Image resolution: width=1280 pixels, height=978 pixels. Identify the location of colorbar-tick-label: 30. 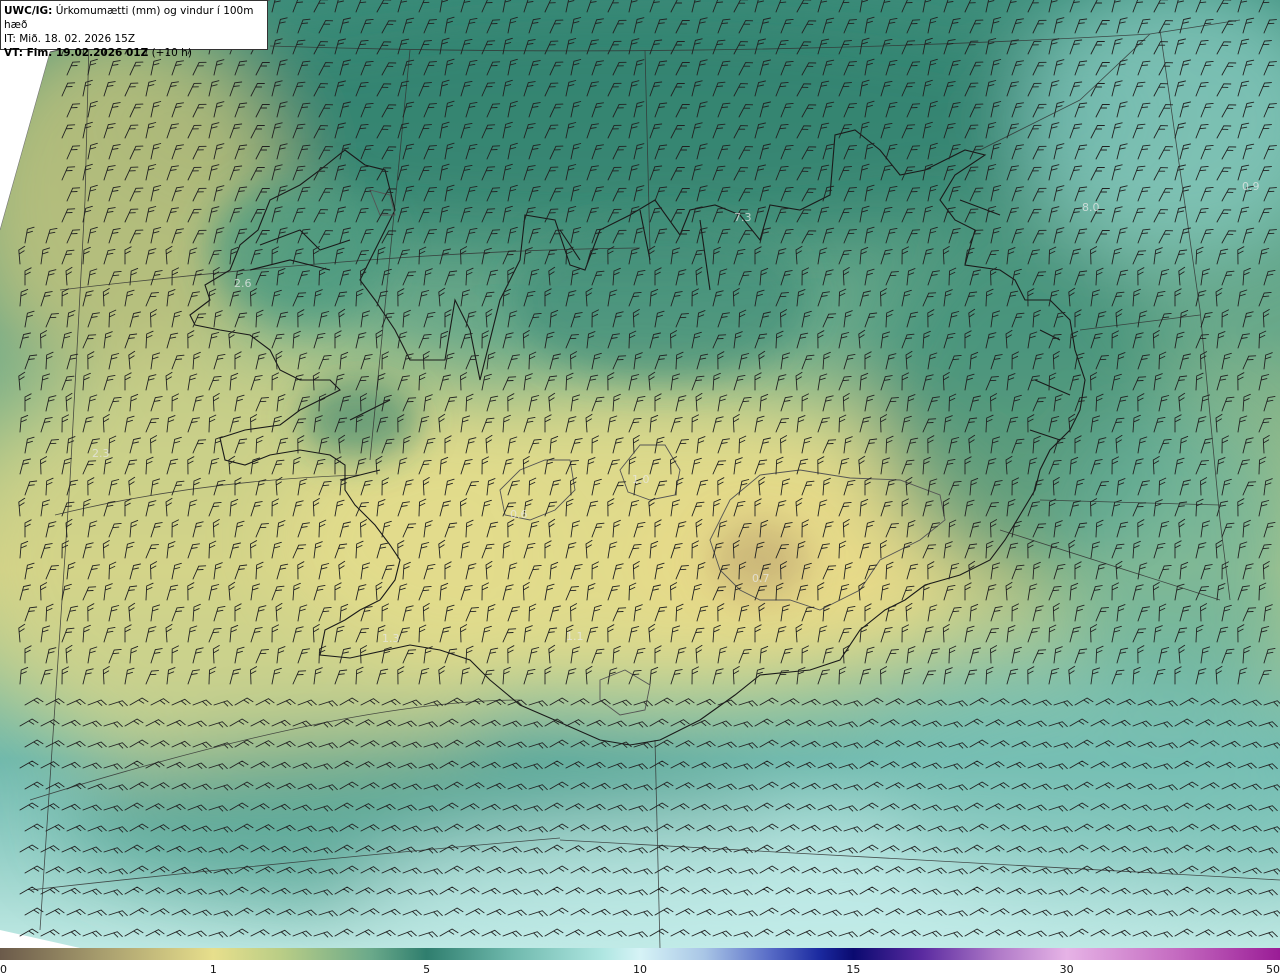
(1066, 969).